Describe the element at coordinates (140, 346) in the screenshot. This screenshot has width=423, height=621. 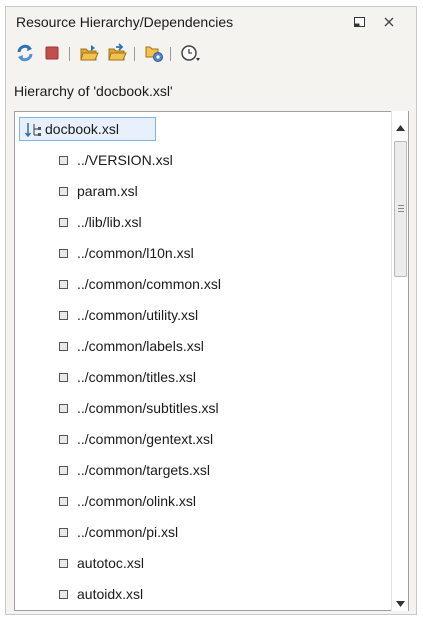
I see `tree-item-label: ../common/labels.xsl` at that location.